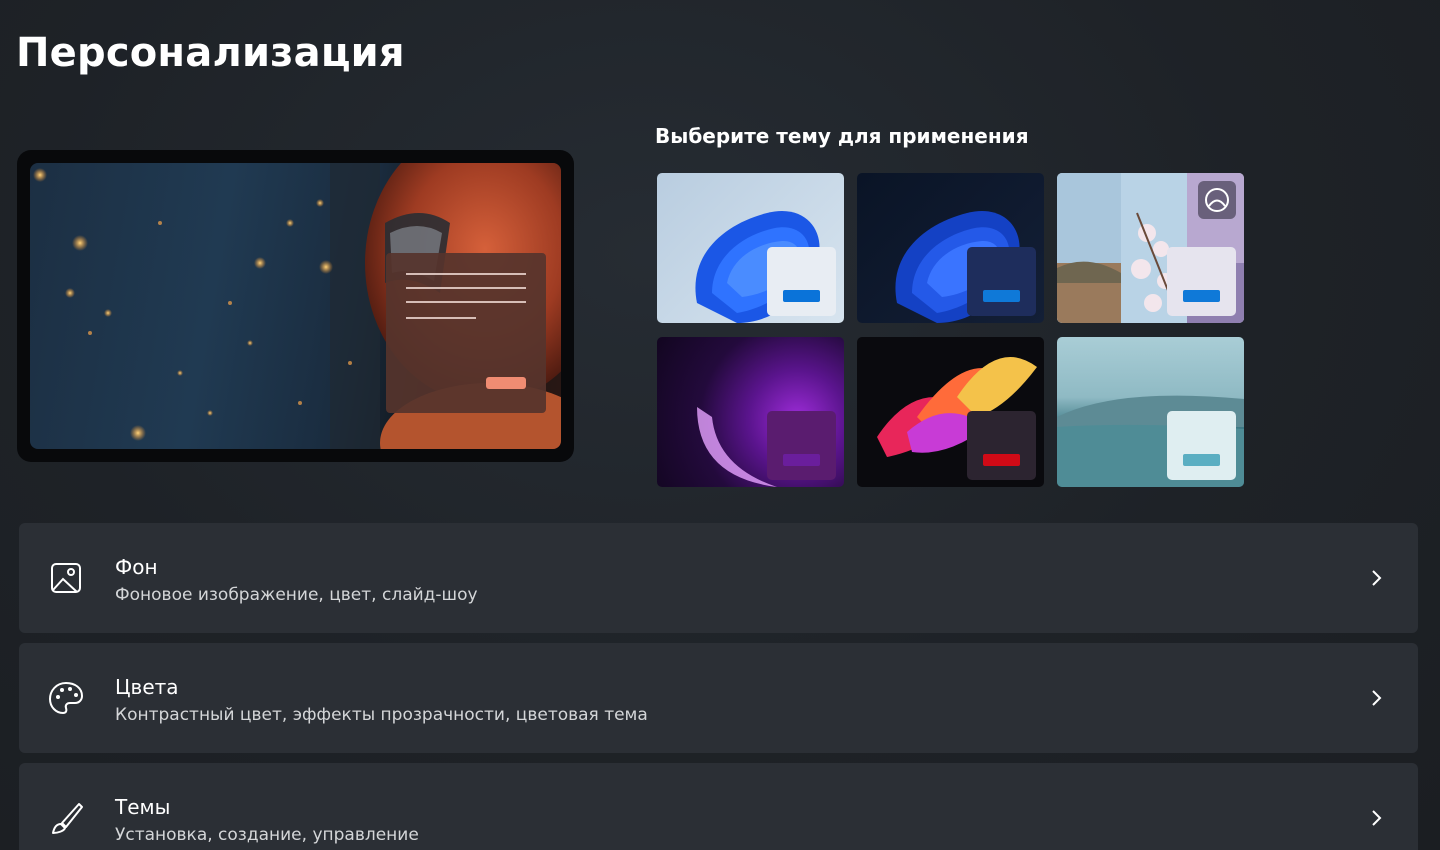 The width and height of the screenshot is (1440, 850). I want to click on brush-icon, so click(67, 818).